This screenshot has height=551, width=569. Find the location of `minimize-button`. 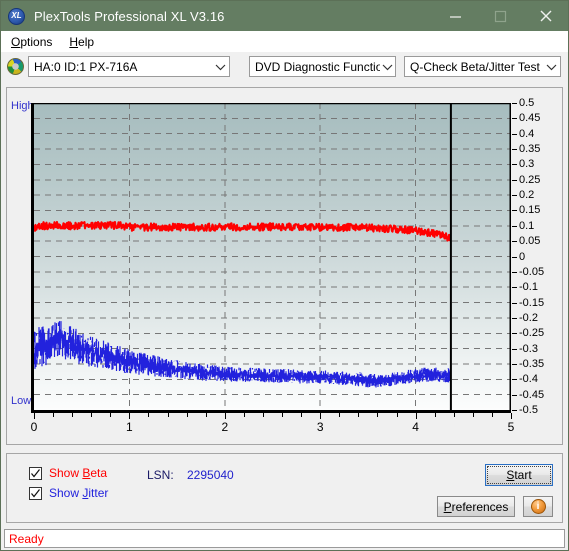

minimize-button is located at coordinates (455, 16).